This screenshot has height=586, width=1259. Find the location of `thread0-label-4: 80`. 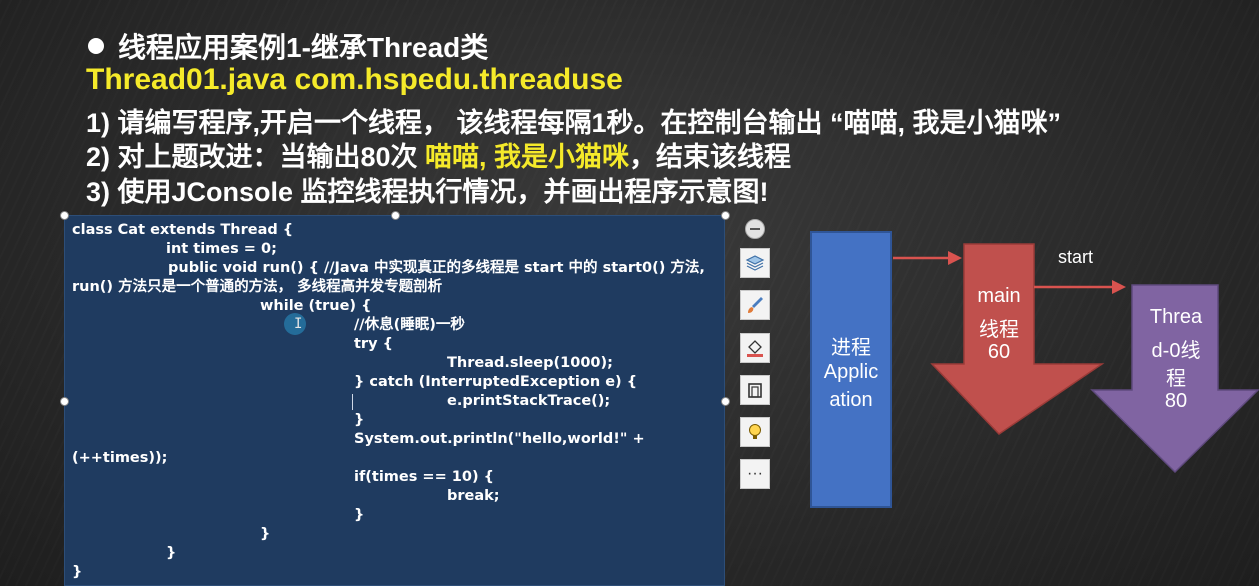

thread0-label-4: 80 is located at coordinates (1176, 401).